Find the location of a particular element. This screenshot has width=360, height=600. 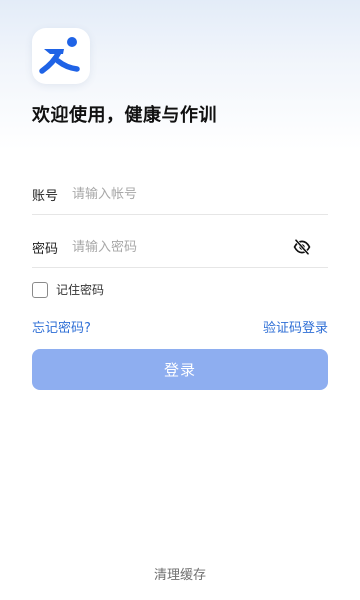

app-logo-icon is located at coordinates (59, 55).